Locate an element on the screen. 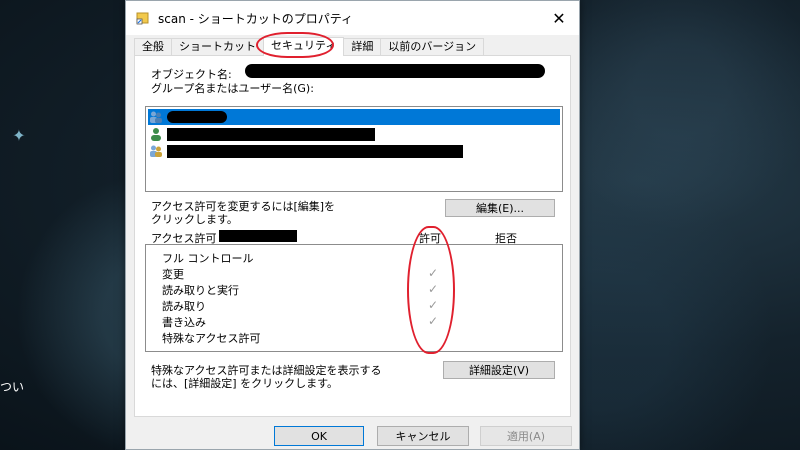  user-icon is located at coordinates (156, 134).